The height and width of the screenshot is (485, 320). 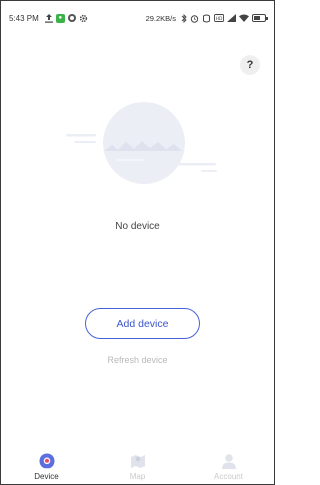 I want to click on nav-item-device: Device, so click(x=47, y=466).